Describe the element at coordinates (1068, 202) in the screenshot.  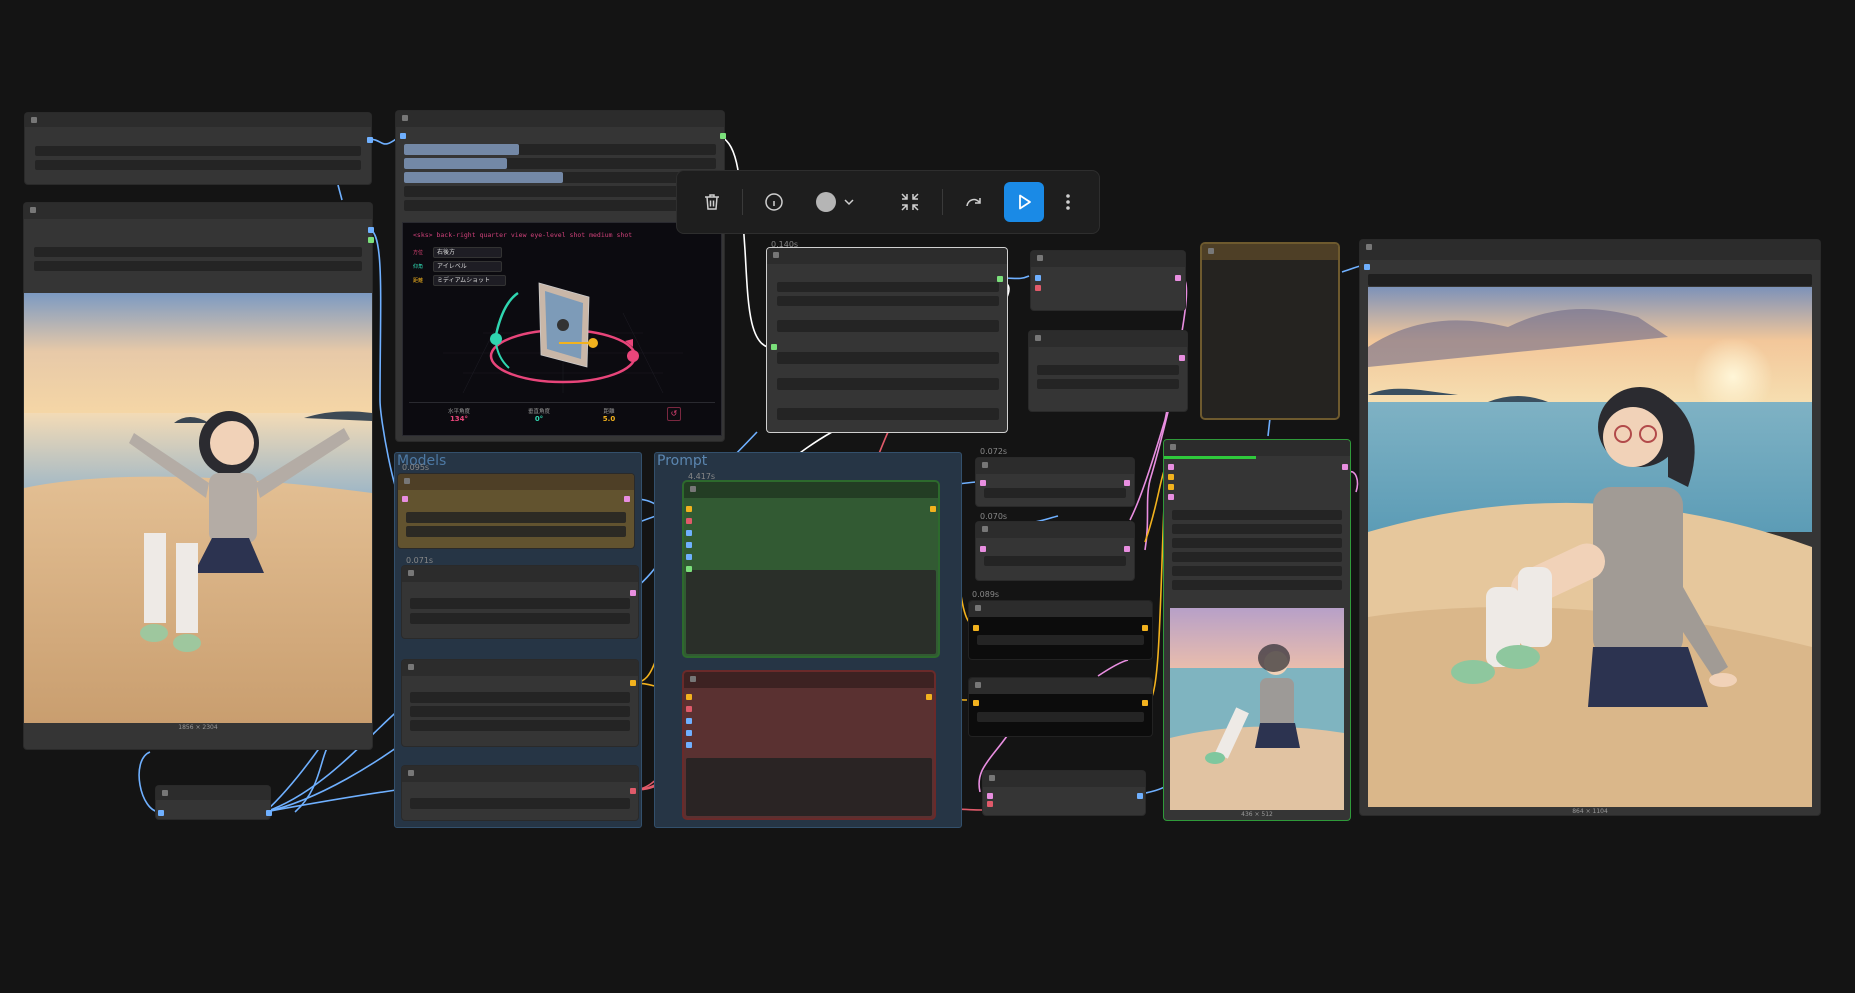
I see `more-button` at that location.